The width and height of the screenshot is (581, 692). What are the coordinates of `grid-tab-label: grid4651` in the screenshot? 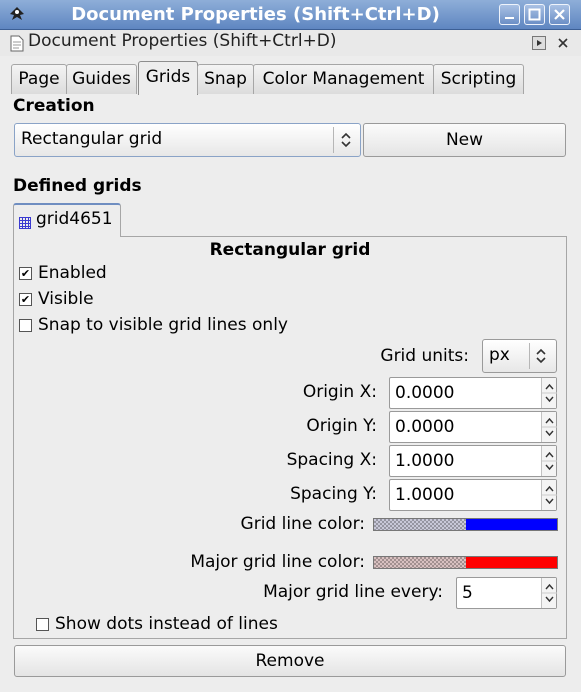 It's located at (74, 219).